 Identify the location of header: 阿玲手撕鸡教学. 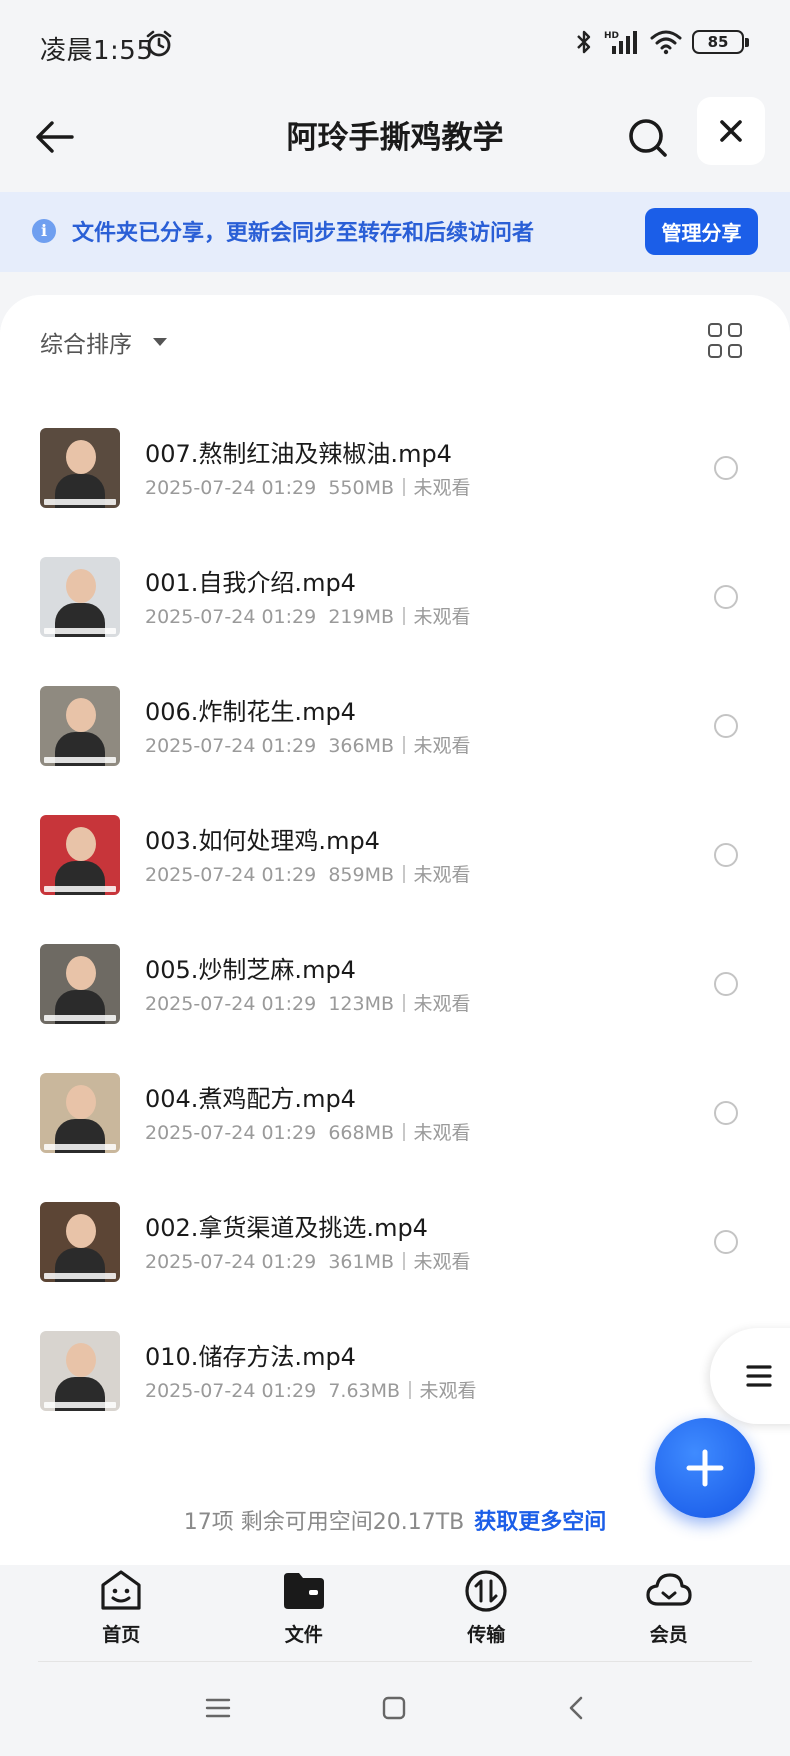
(395, 142).